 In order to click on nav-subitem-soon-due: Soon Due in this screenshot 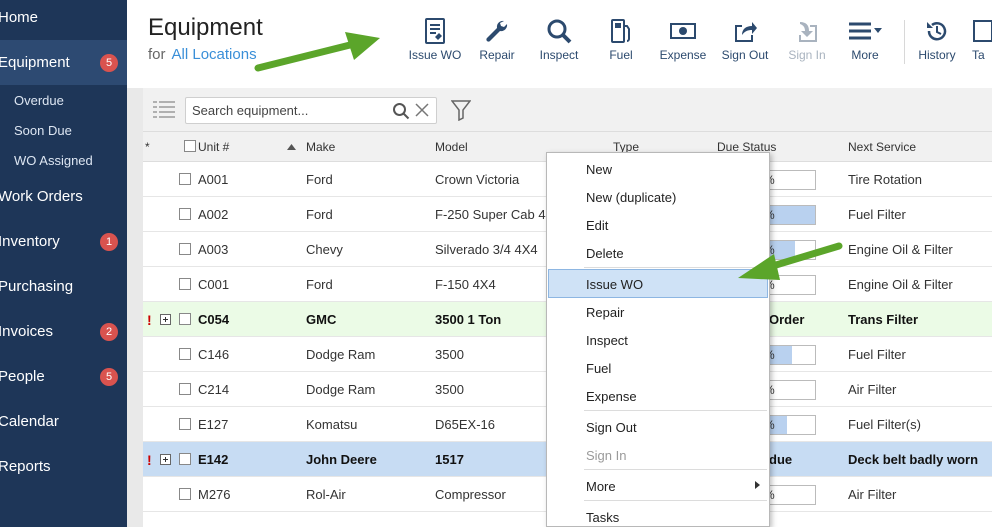, I will do `click(63, 130)`.